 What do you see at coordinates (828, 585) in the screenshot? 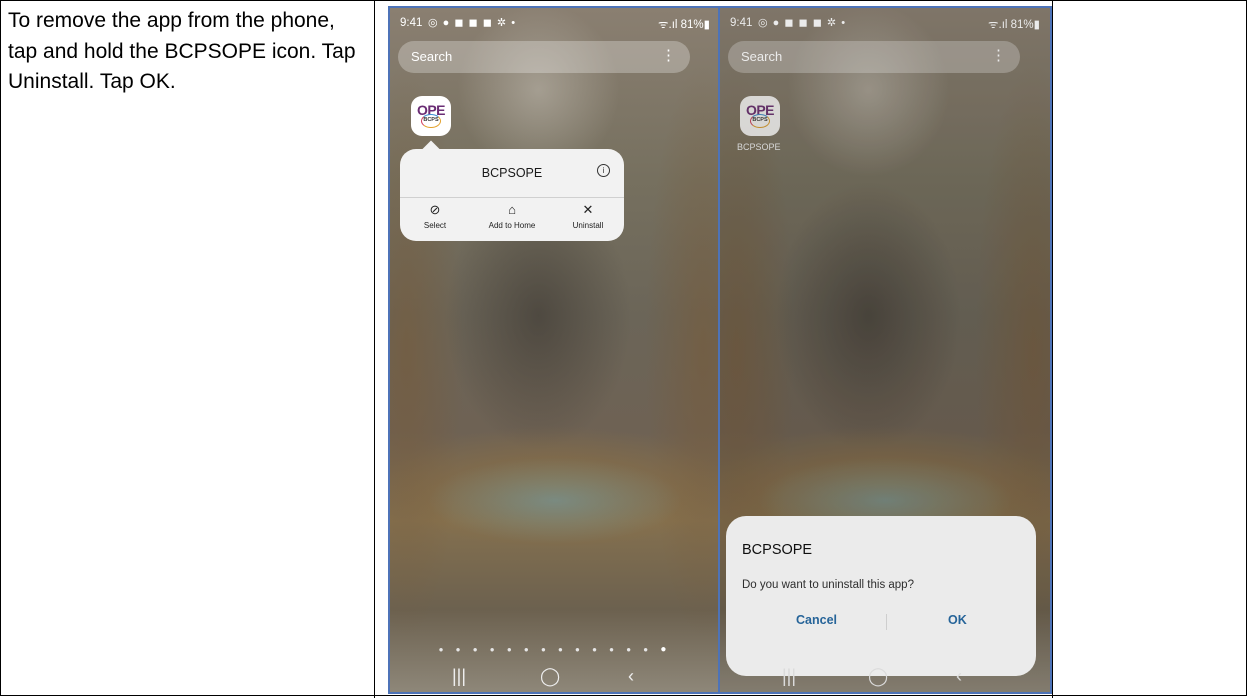
I see `dialog-message: Do you want to uninstall this app?` at bounding box center [828, 585].